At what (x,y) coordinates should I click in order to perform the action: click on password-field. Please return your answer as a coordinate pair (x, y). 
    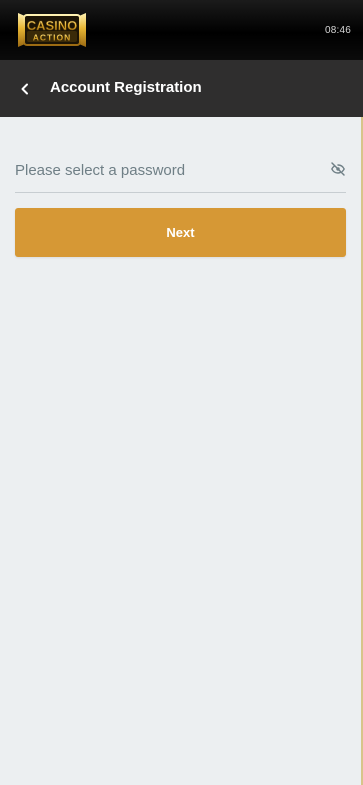
    Looking at the image, I should click on (180, 175).